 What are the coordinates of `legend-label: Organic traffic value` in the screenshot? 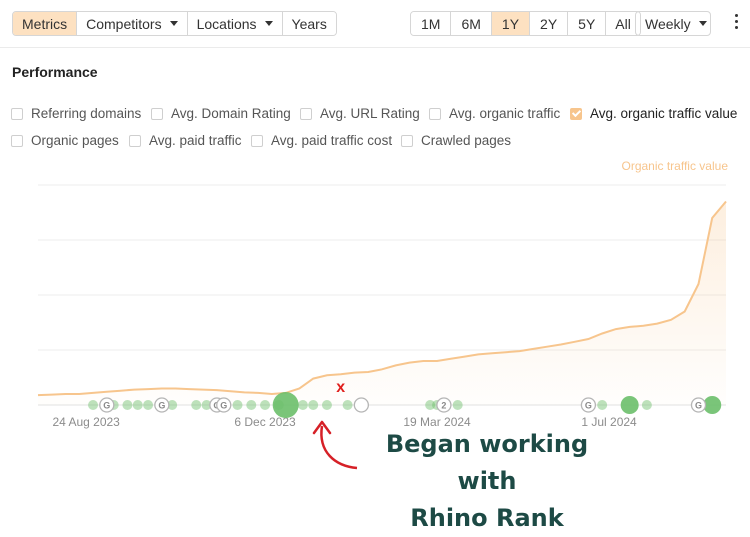 It's located at (675, 166).